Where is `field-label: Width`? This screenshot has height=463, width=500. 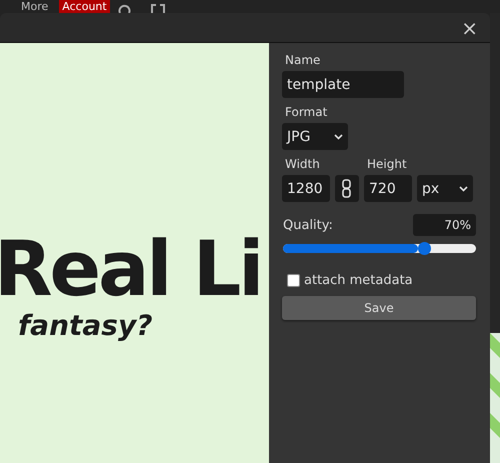 field-label: Width is located at coordinates (302, 164).